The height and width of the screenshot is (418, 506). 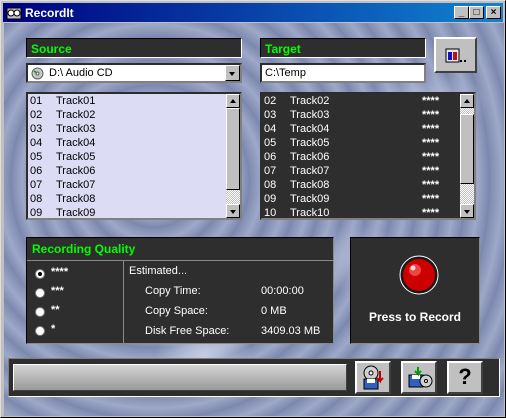 I want to click on target-track-row: 07 Track07 ****, so click(x=362, y=171).